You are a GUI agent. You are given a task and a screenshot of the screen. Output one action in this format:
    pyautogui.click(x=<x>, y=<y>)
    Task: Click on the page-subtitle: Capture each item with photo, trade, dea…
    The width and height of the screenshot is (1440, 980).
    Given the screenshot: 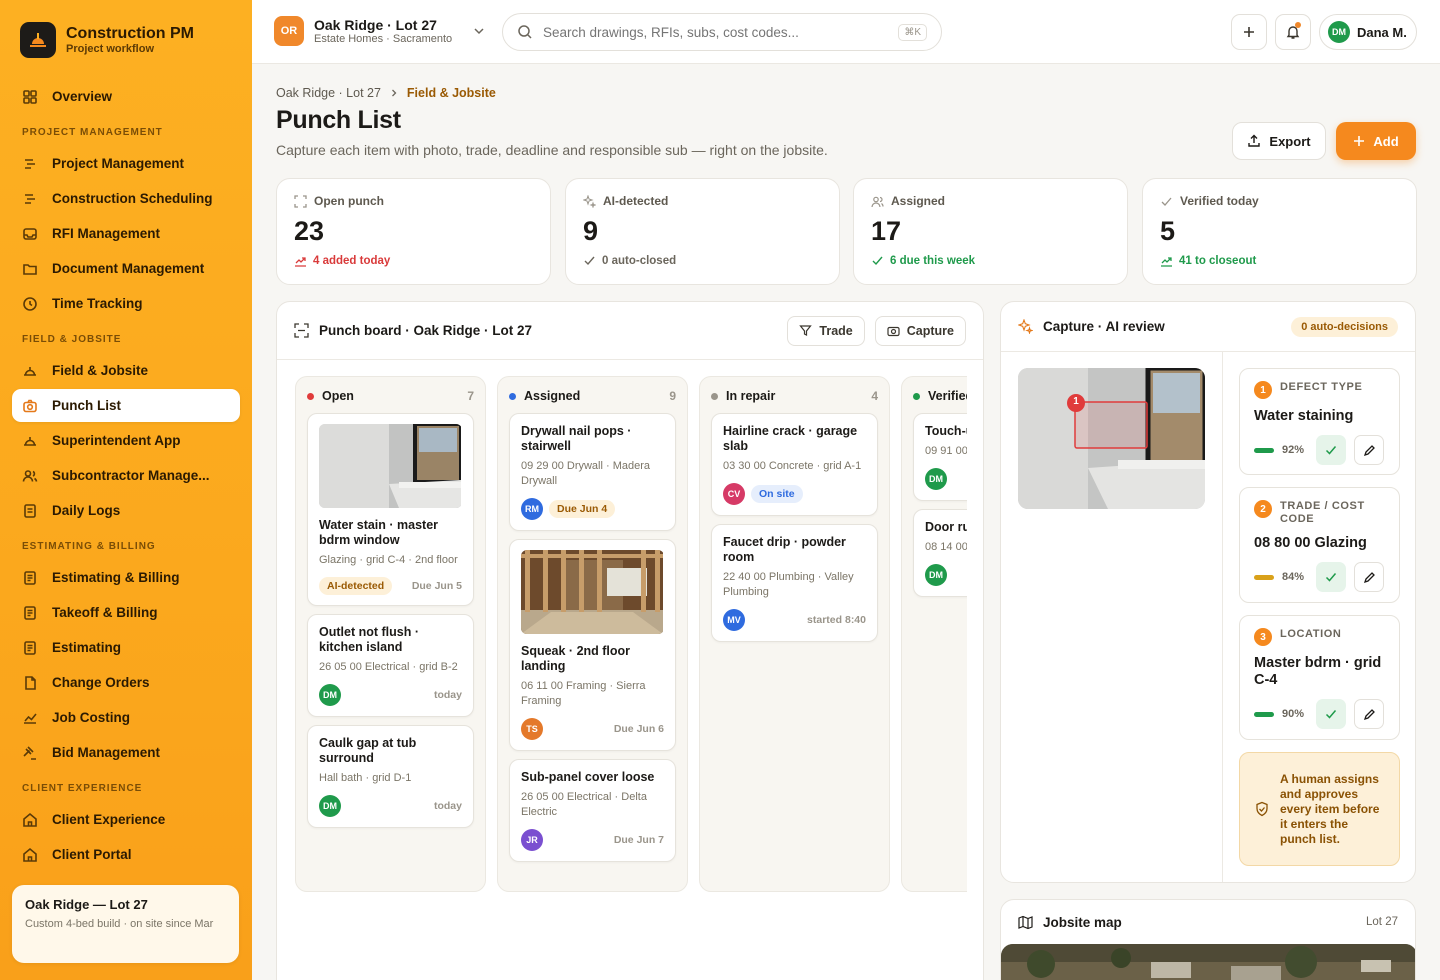 What is the action you would take?
    pyautogui.click(x=552, y=150)
    